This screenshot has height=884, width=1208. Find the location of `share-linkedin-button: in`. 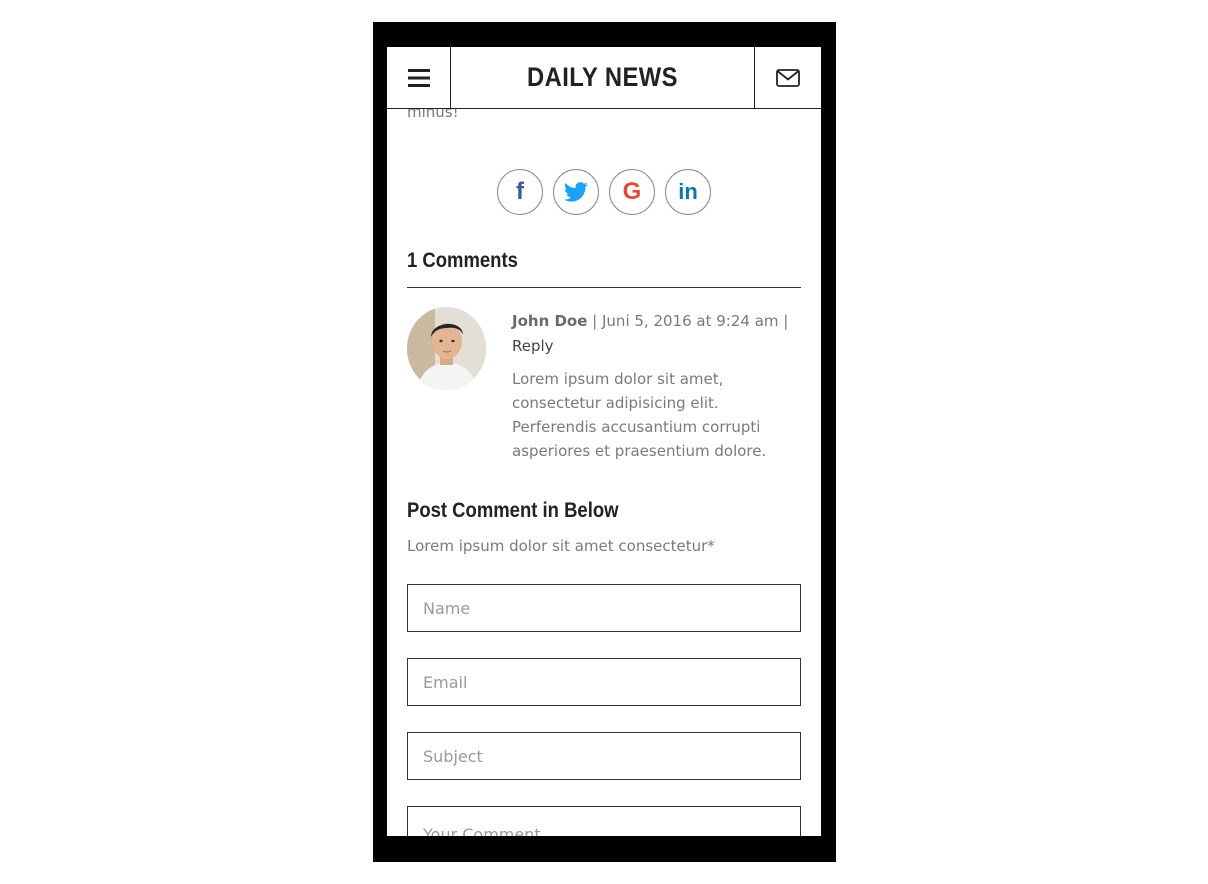

share-linkedin-button: in is located at coordinates (688, 192).